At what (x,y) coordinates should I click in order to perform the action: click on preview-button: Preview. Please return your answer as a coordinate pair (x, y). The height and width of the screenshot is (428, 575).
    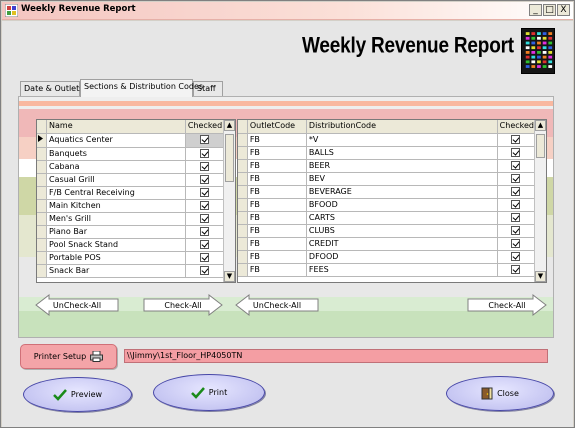
    Looking at the image, I should click on (77, 394).